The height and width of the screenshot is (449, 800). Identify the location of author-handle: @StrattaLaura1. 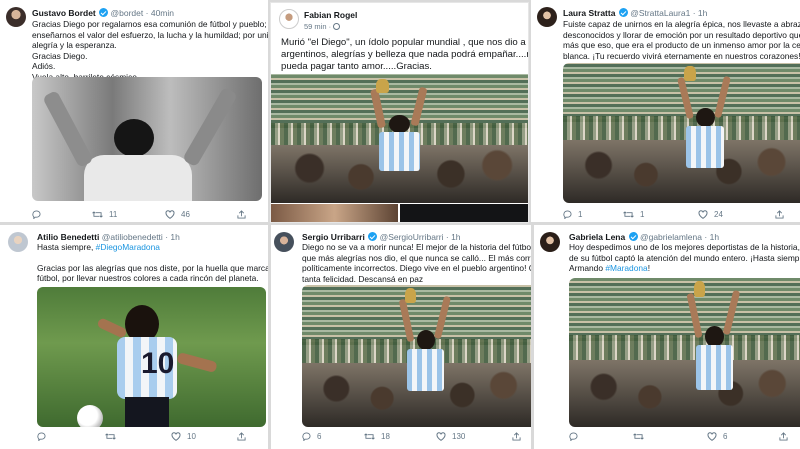
(660, 13).